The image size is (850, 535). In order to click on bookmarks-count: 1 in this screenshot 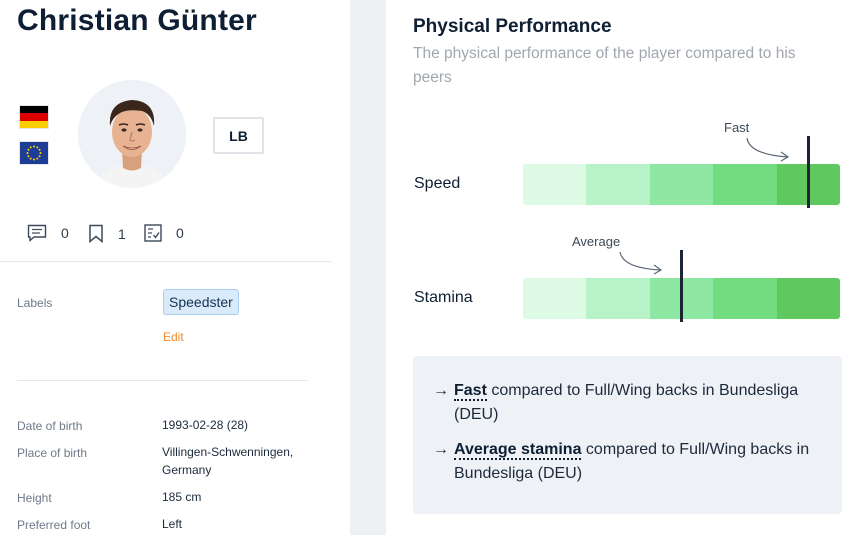, I will do `click(107, 233)`.